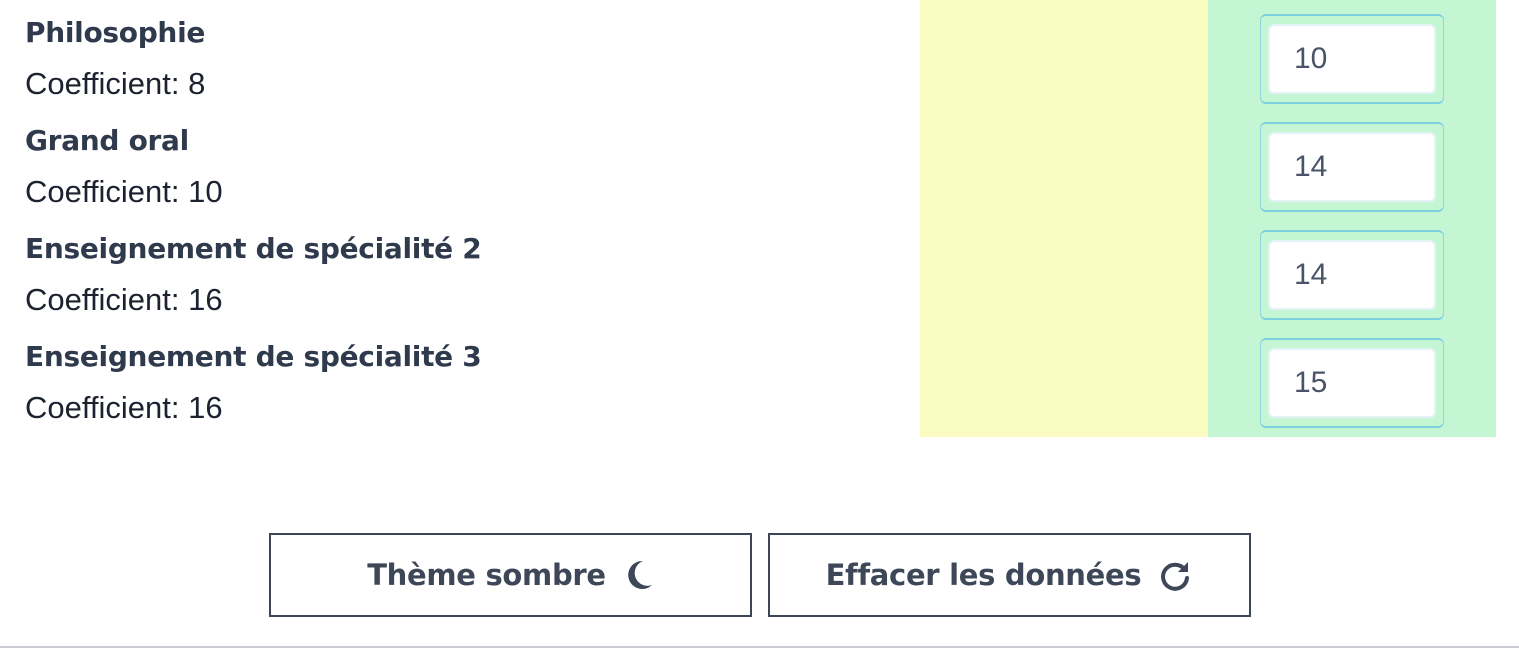  I want to click on subject-coefficient: Coefficient: 10, so click(124, 191).